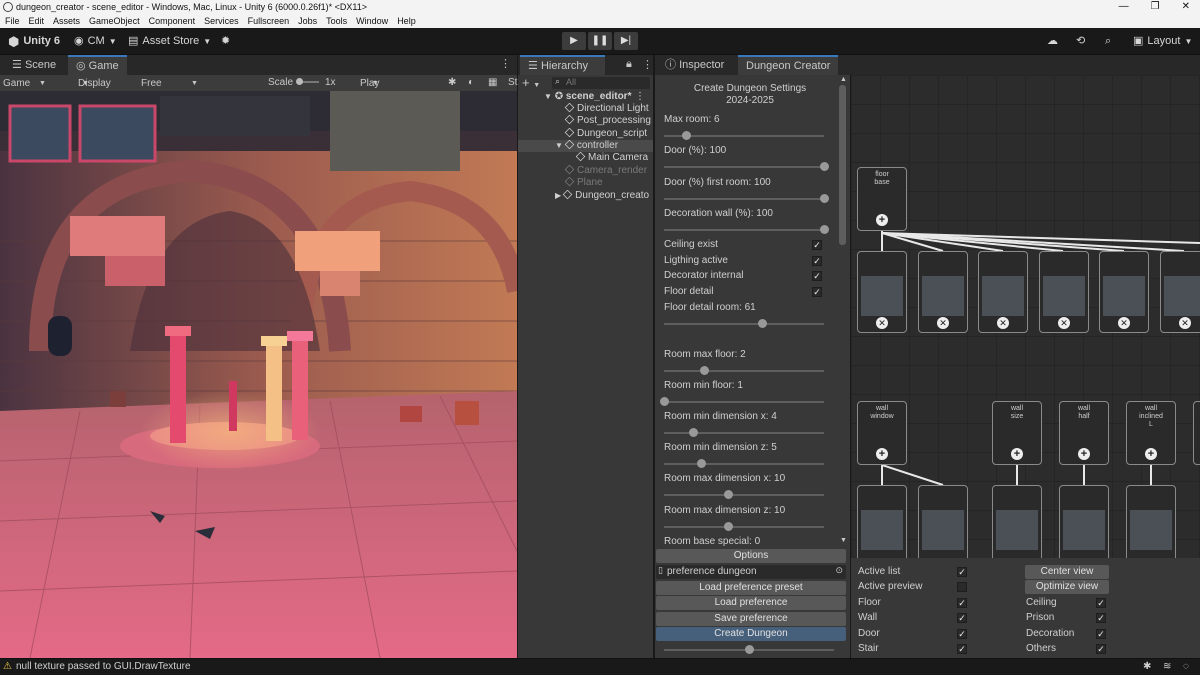  Describe the element at coordinates (762, 323) in the screenshot. I see `floor-detail-room-slider-knob` at that location.